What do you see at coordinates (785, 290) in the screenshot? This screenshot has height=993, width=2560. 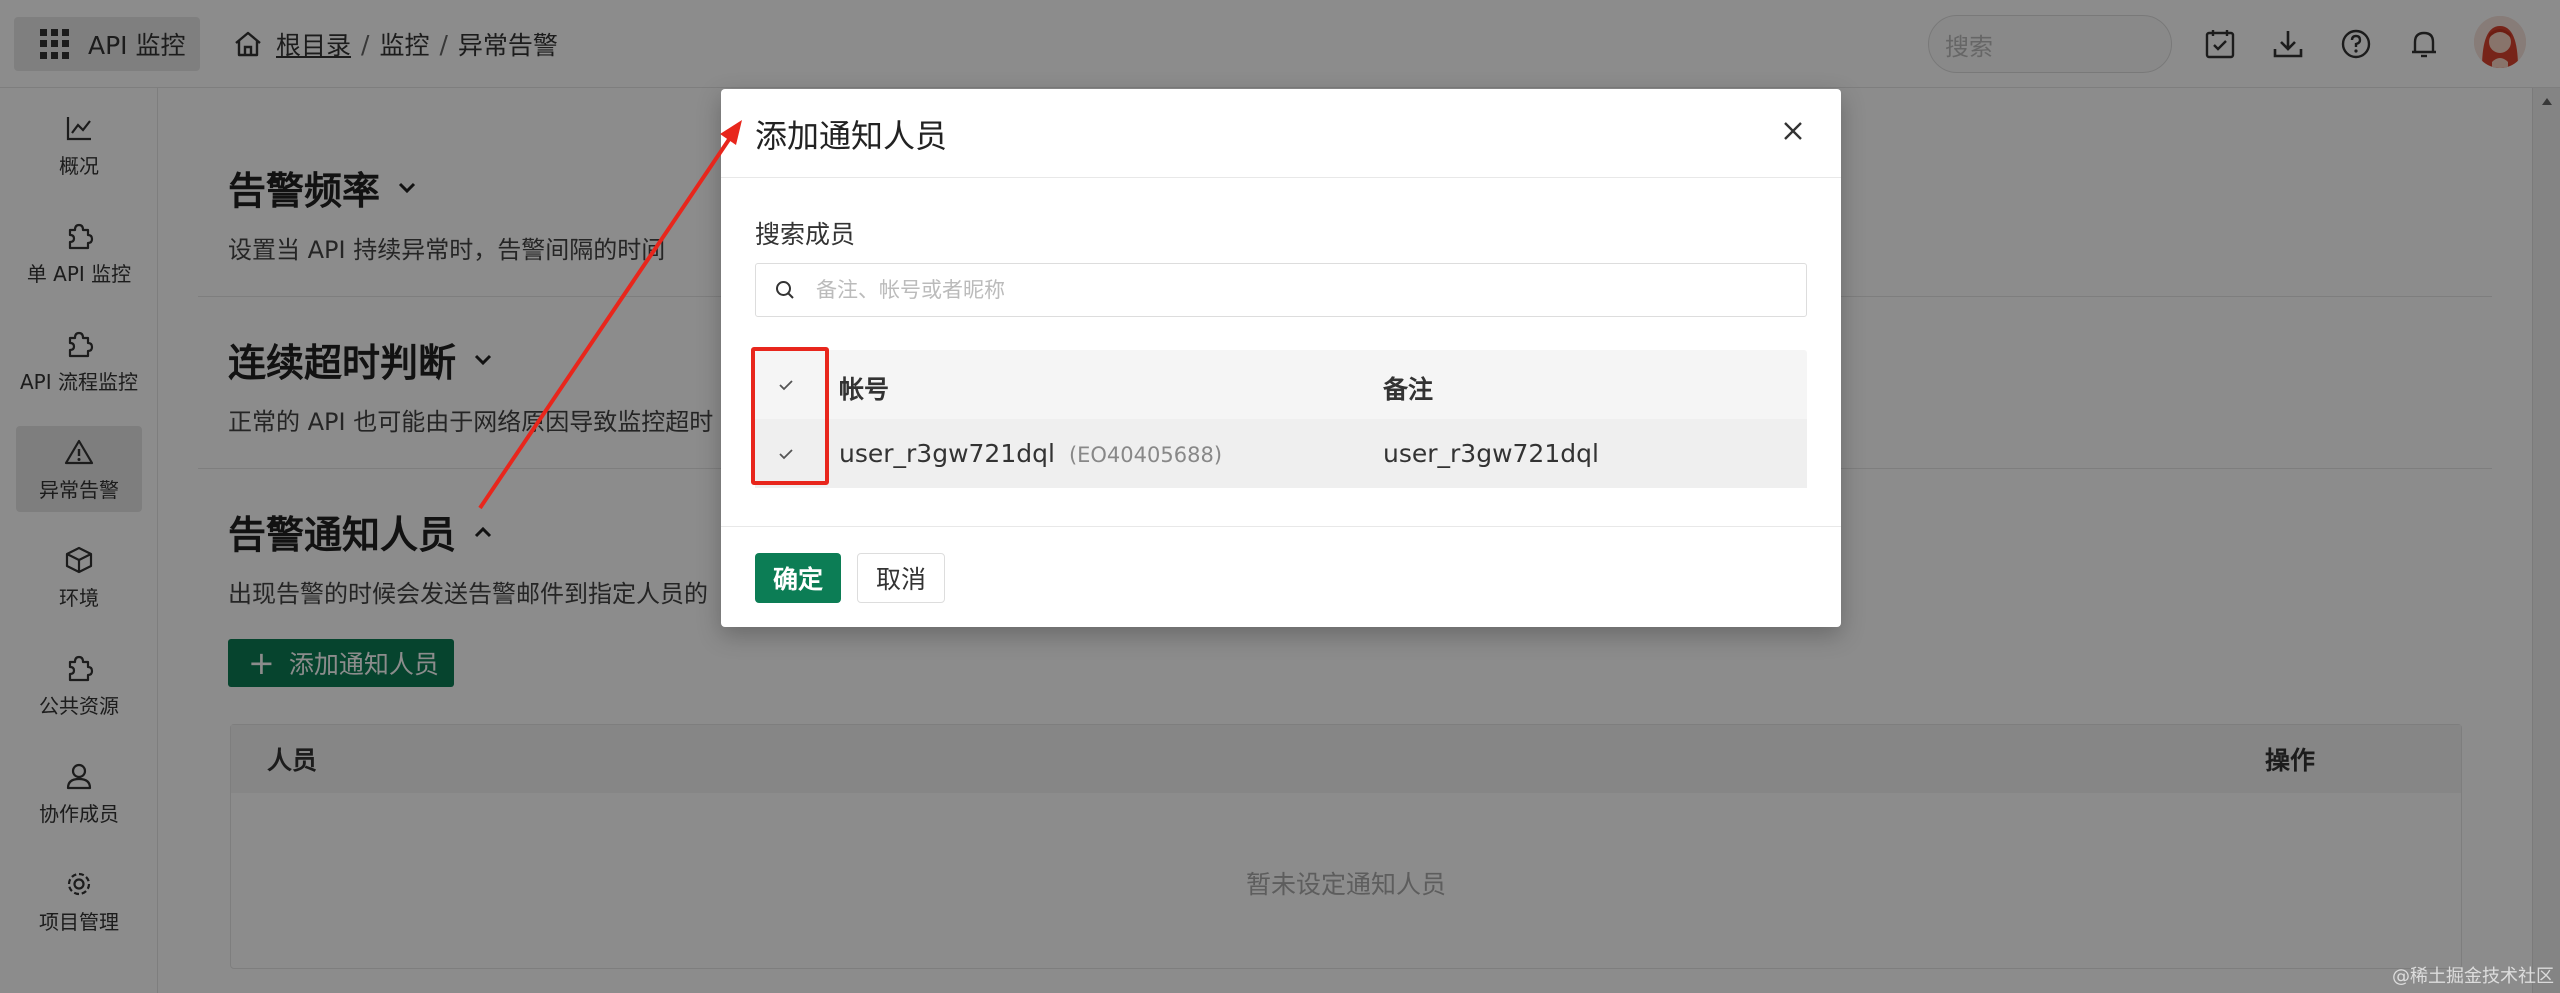 I see `search-icon` at bounding box center [785, 290].